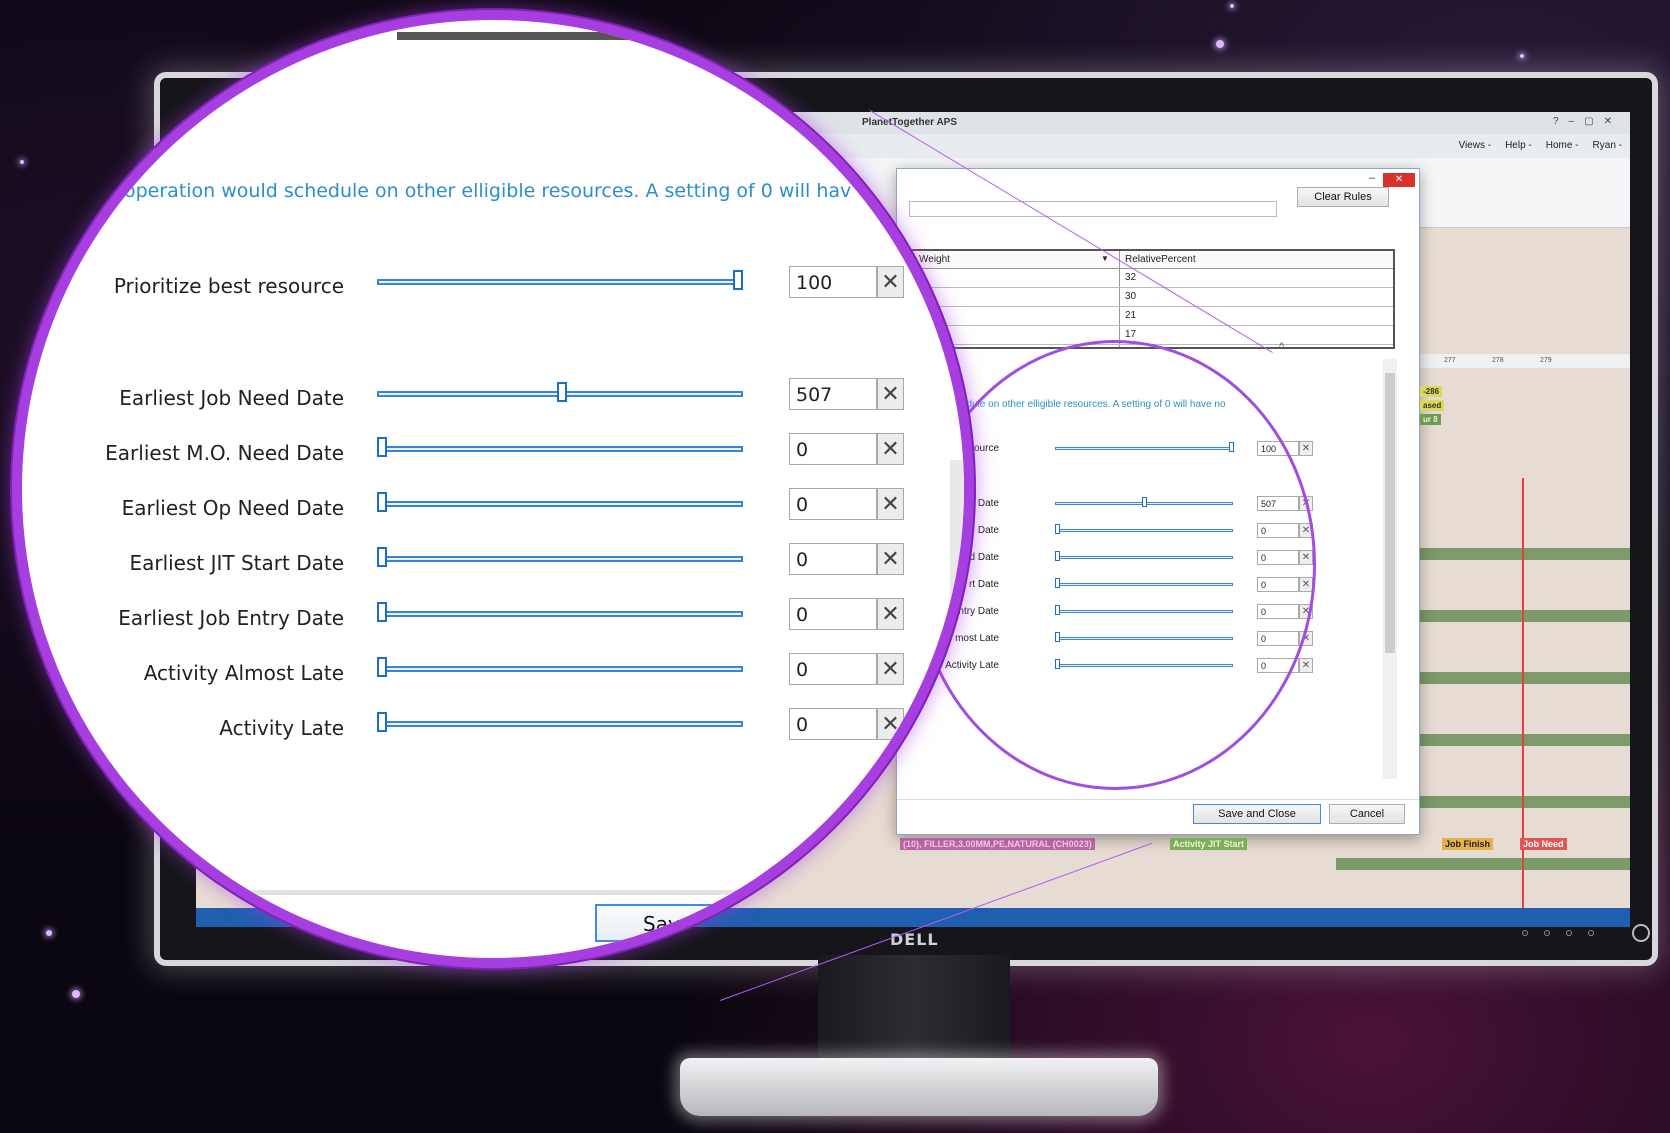 This screenshot has width=1670, height=1133. I want to click on clear-rules-button: Clear Rules, so click(1343, 197).